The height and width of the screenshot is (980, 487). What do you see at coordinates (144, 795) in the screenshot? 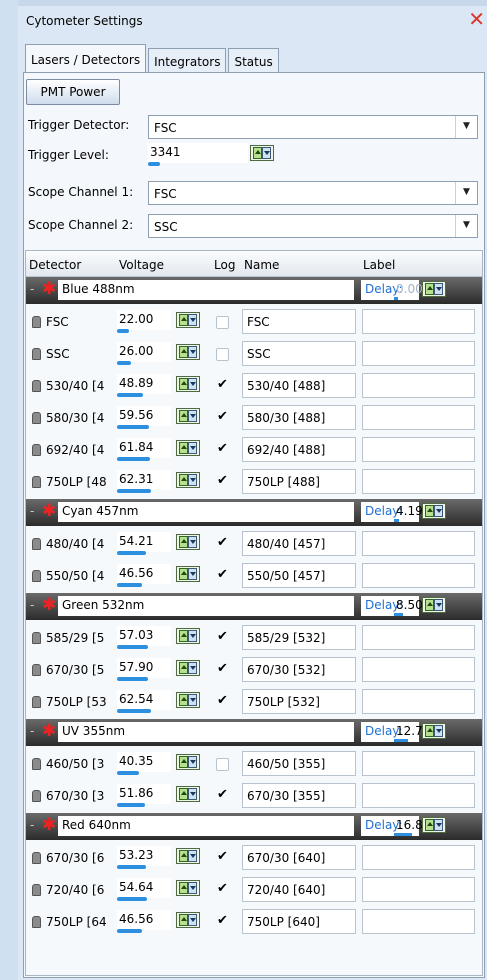
I see `voltage-input: 51.86` at bounding box center [144, 795].